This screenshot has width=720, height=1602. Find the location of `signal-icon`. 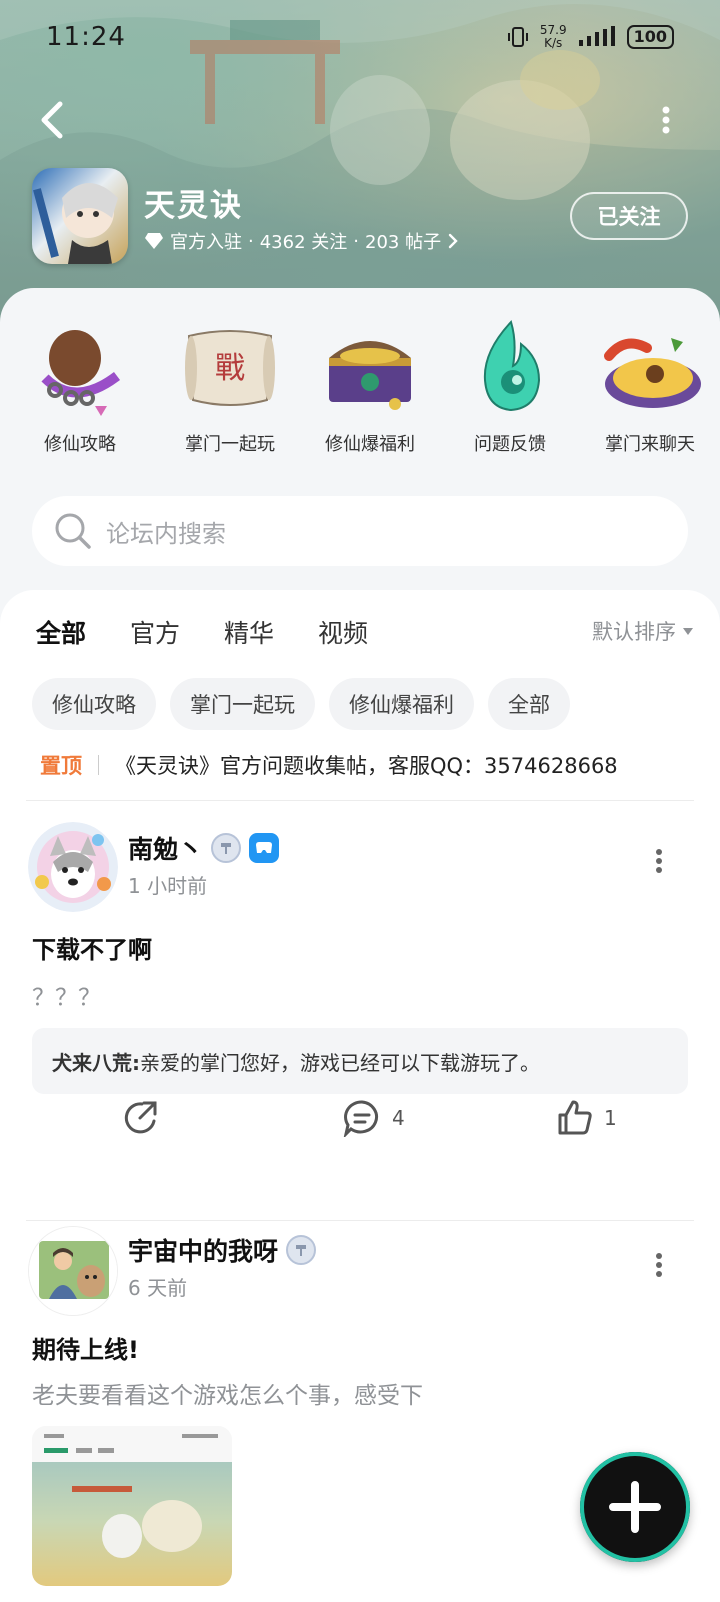

signal-icon is located at coordinates (596, 36).